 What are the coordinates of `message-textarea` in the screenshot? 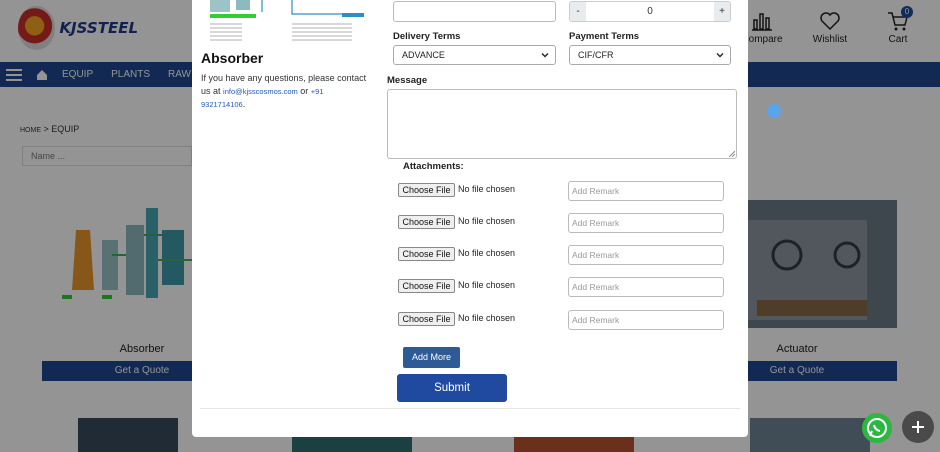 It's located at (562, 124).